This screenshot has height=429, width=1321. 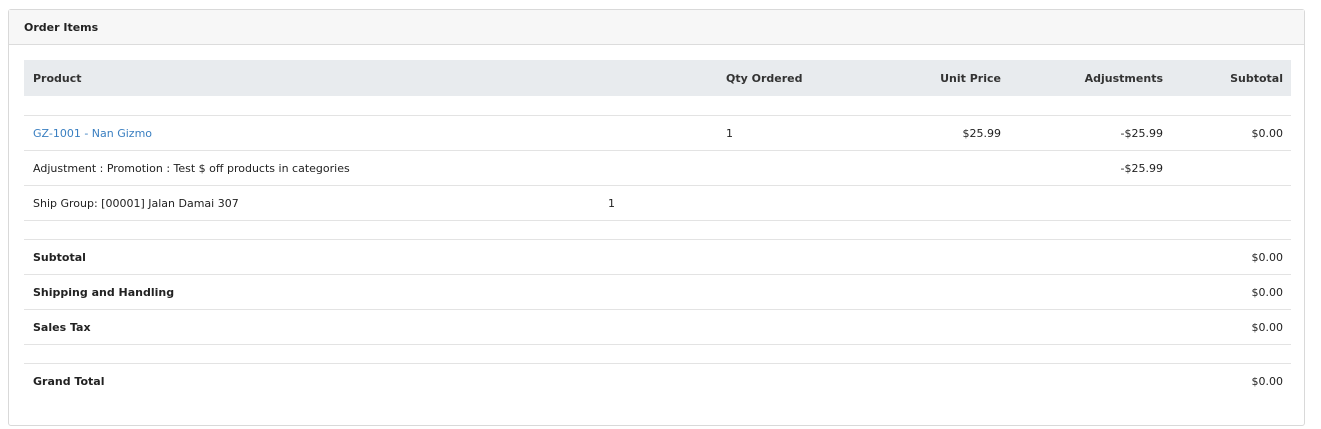 I want to click on subtotal-label: Subtotal, so click(x=59, y=257).